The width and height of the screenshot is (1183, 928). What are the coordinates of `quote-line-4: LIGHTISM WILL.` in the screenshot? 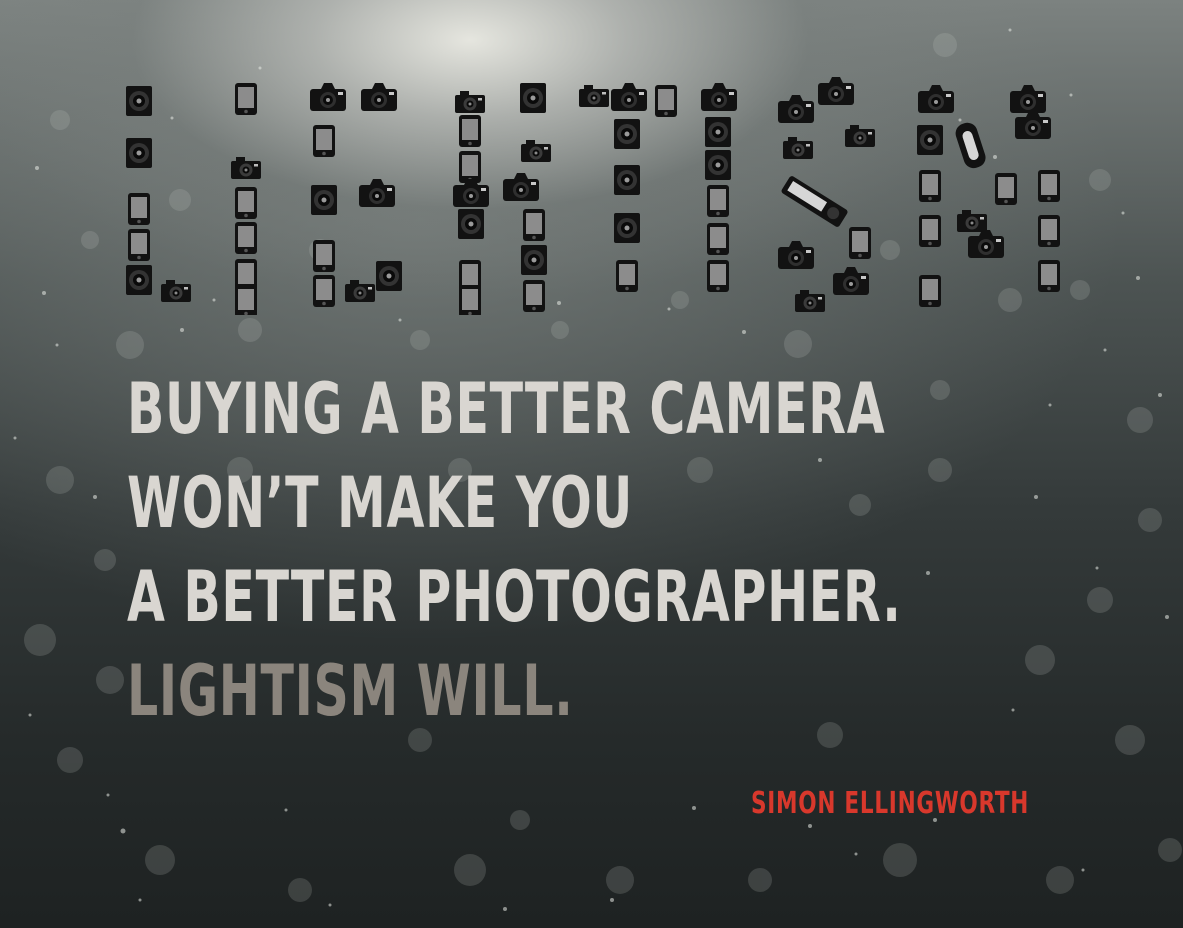 It's located at (350, 691).